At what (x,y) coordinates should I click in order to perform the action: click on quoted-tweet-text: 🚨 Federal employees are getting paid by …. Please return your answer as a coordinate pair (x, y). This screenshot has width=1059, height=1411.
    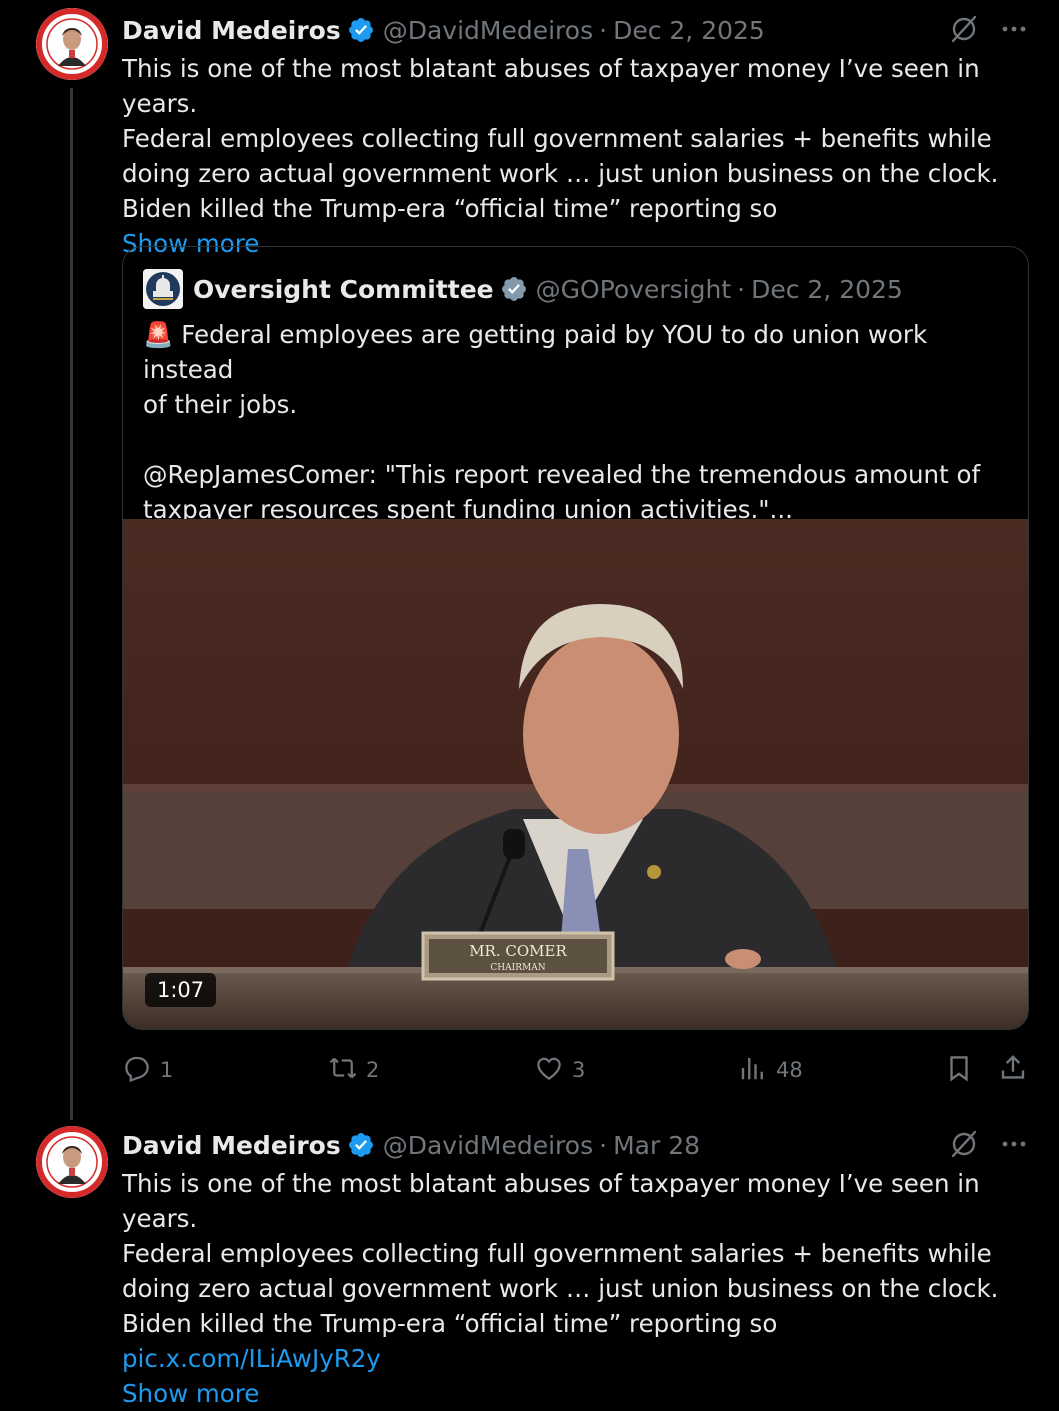
    Looking at the image, I should click on (578, 422).